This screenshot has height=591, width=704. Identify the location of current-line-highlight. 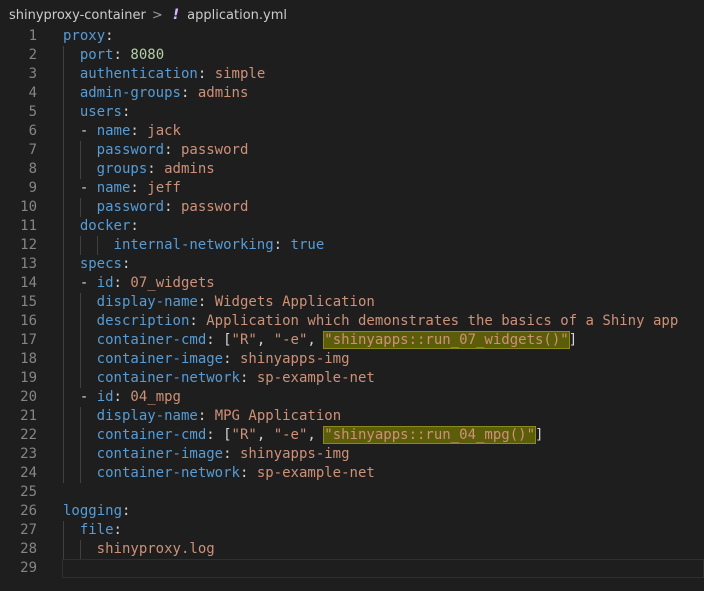
(383, 568).